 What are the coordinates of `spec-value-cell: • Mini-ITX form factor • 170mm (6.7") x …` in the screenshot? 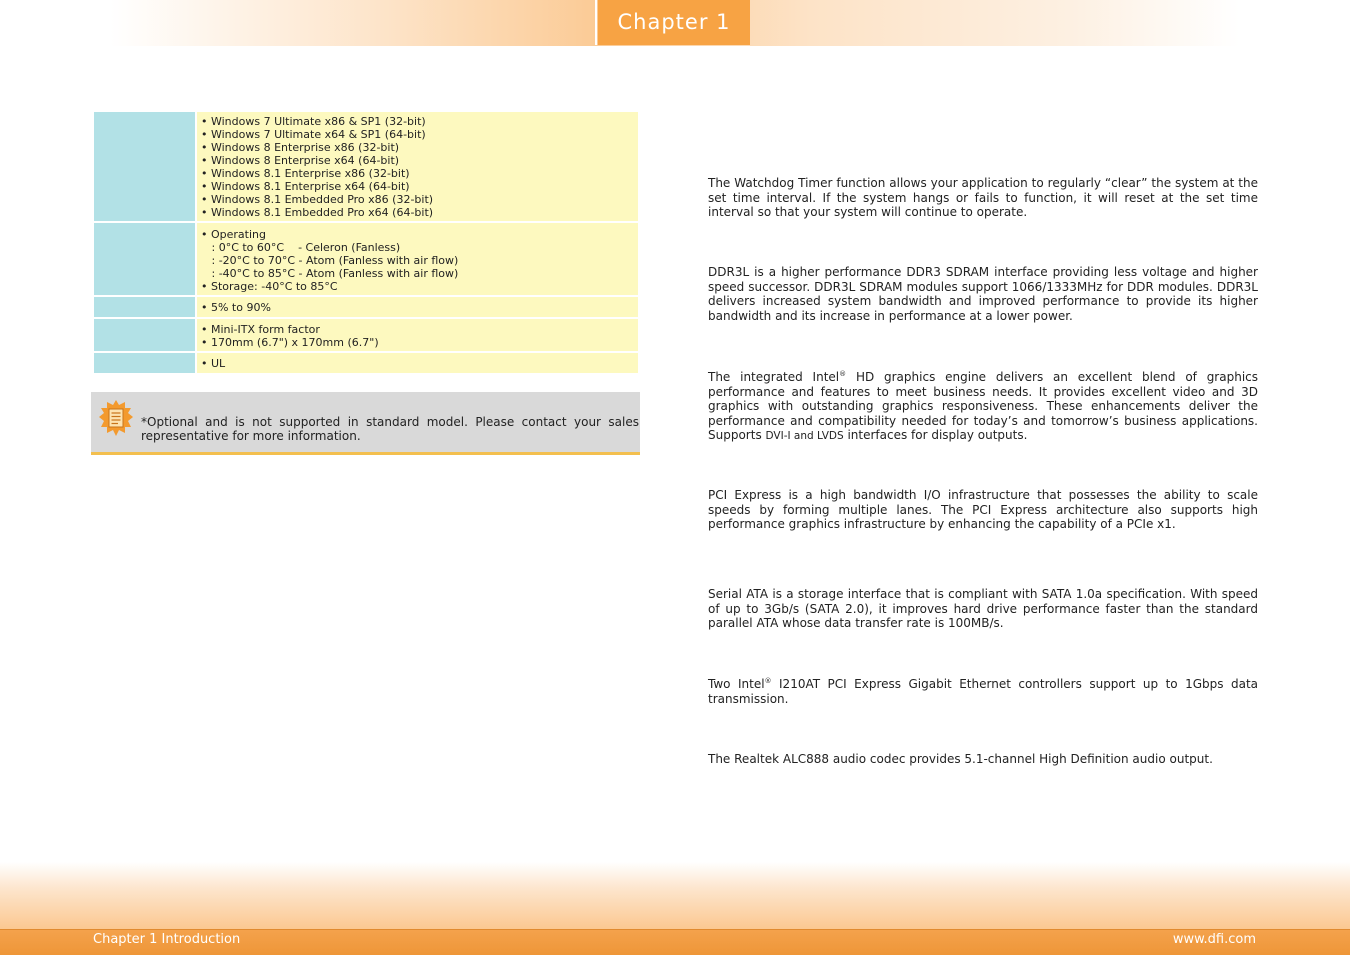 It's located at (417, 335).